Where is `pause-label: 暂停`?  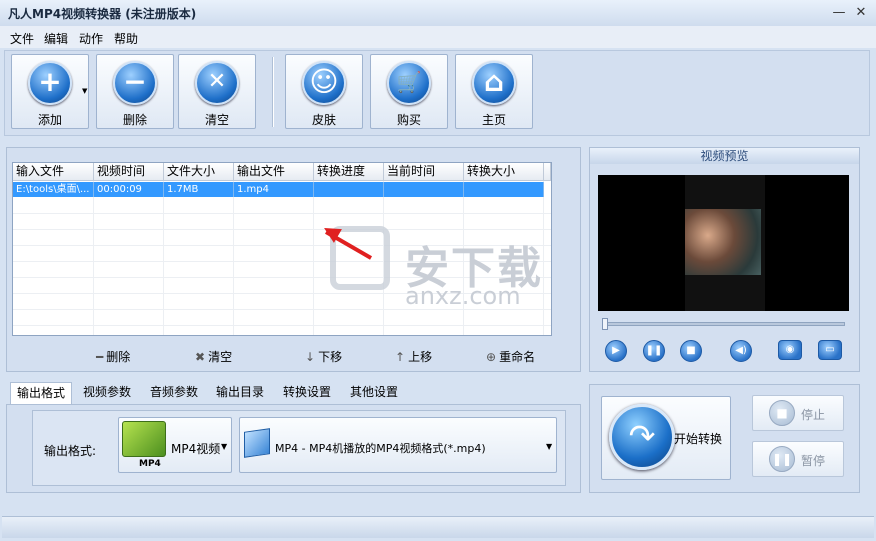
pause-label: 暂停 is located at coordinates (813, 461).